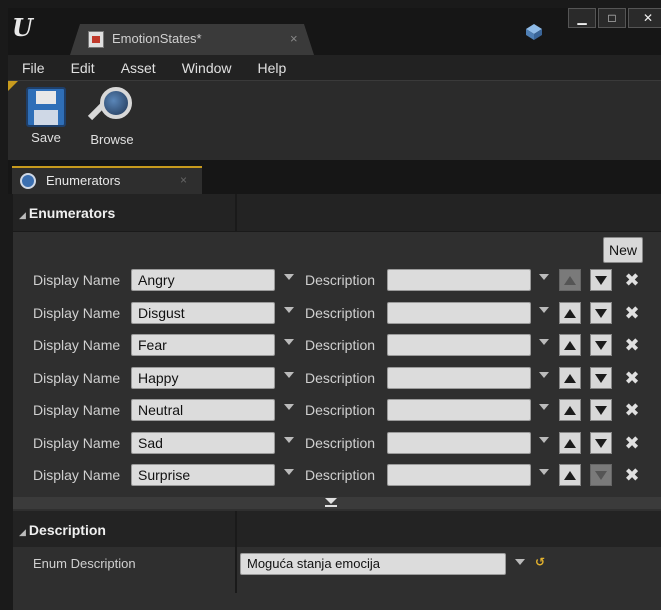 This screenshot has height=610, width=661. I want to click on display-name-field: Surprise, so click(203, 475).